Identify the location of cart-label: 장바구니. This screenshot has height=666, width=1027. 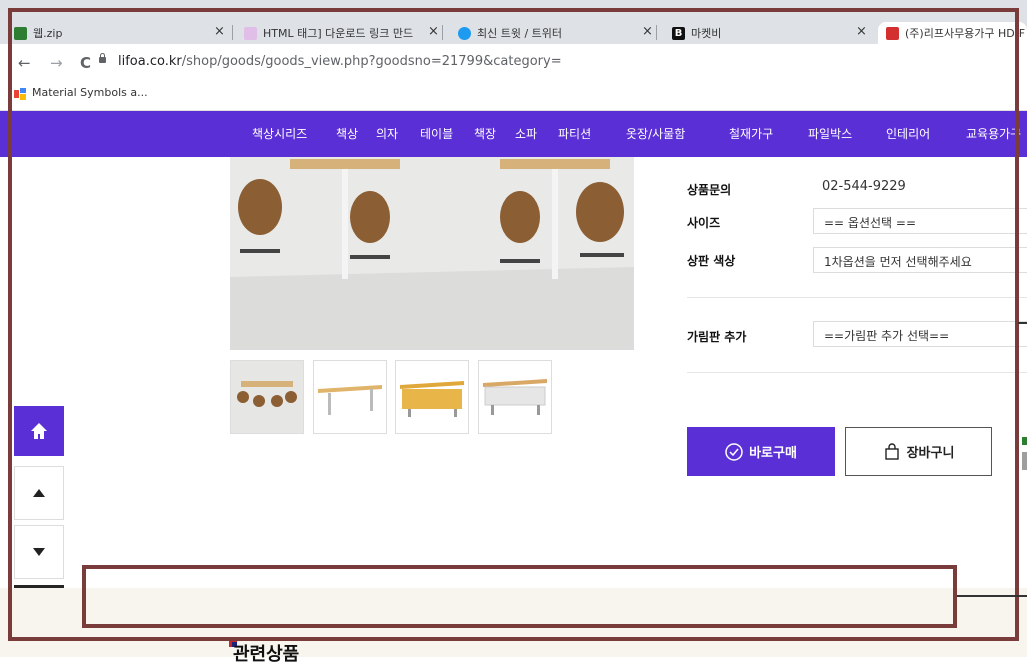
(930, 453).